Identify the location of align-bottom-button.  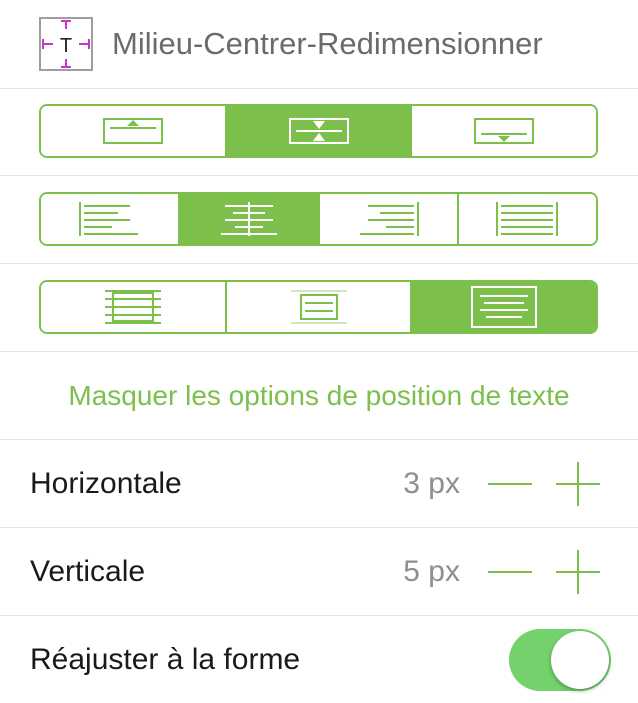
(503, 131).